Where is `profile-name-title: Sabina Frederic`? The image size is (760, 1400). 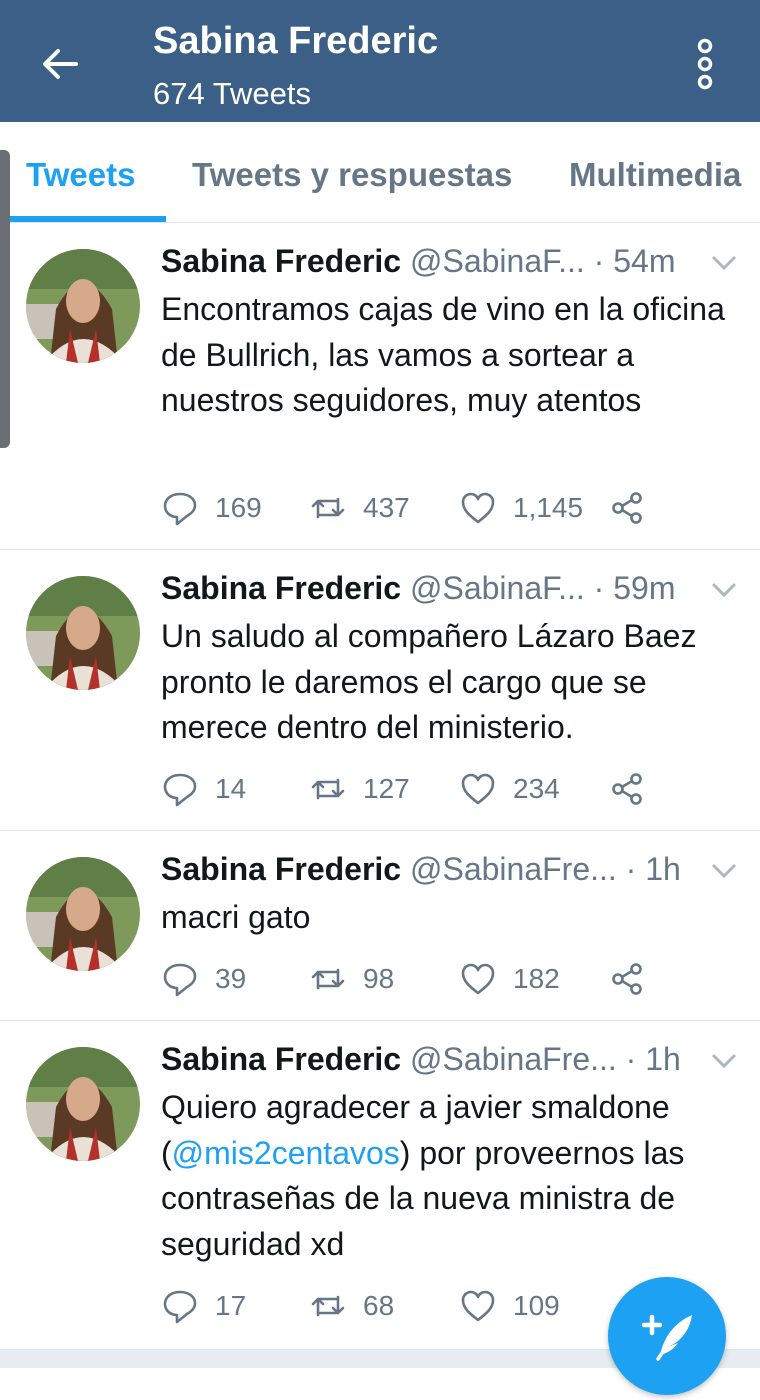
profile-name-title: Sabina Frederic is located at coordinates (296, 41).